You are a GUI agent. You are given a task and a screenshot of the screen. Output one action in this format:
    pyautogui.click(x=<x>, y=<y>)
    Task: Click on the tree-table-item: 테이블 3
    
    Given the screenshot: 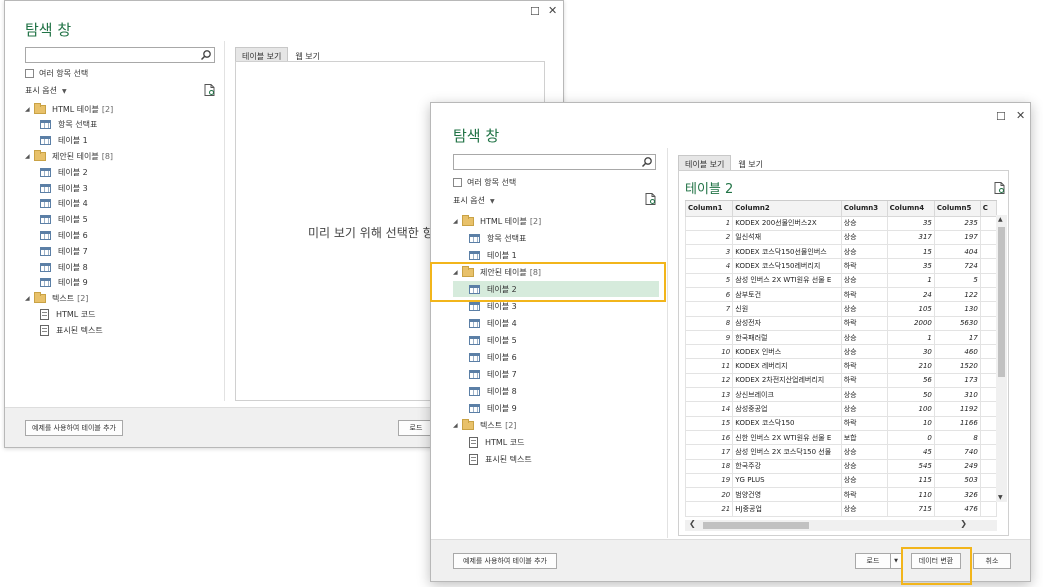 What is the action you would take?
    pyautogui.click(x=125, y=188)
    